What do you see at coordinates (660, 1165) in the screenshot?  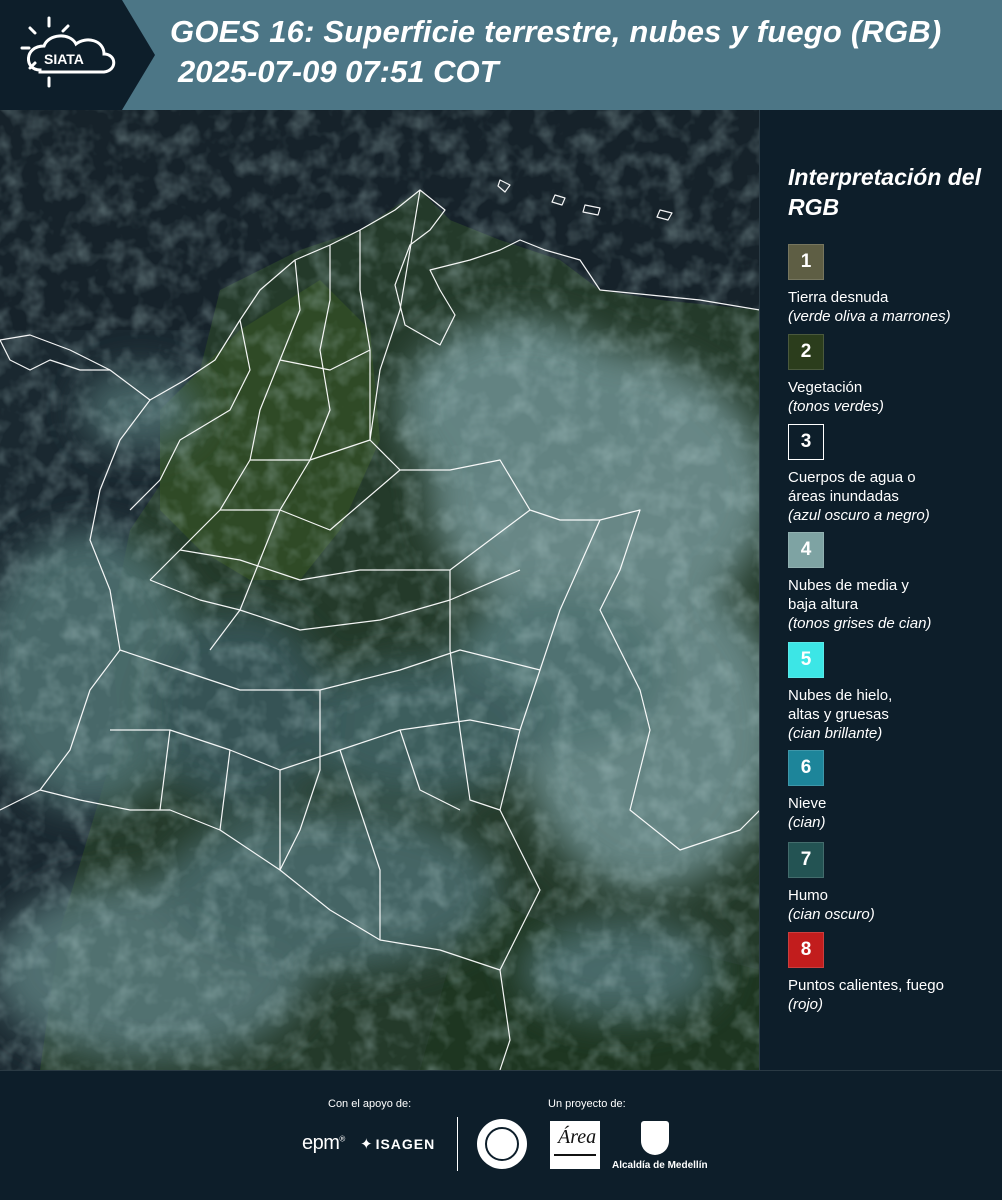 I see `alcaldia-label: Alcaldía de Medellín` at bounding box center [660, 1165].